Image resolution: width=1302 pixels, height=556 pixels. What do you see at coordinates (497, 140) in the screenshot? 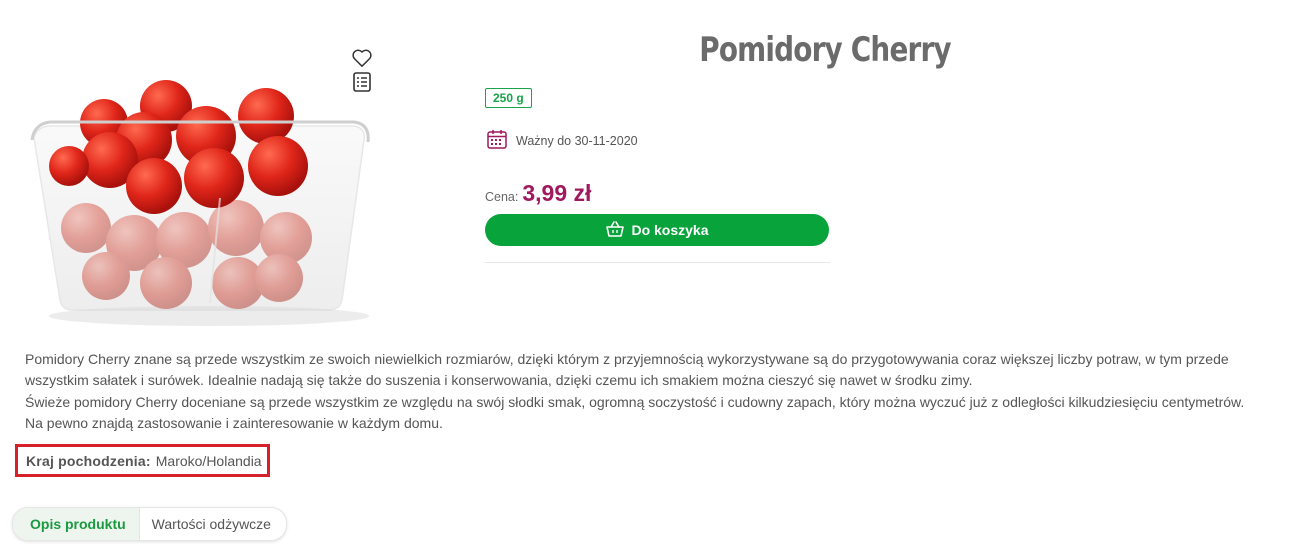
I see `calendar-icon` at bounding box center [497, 140].